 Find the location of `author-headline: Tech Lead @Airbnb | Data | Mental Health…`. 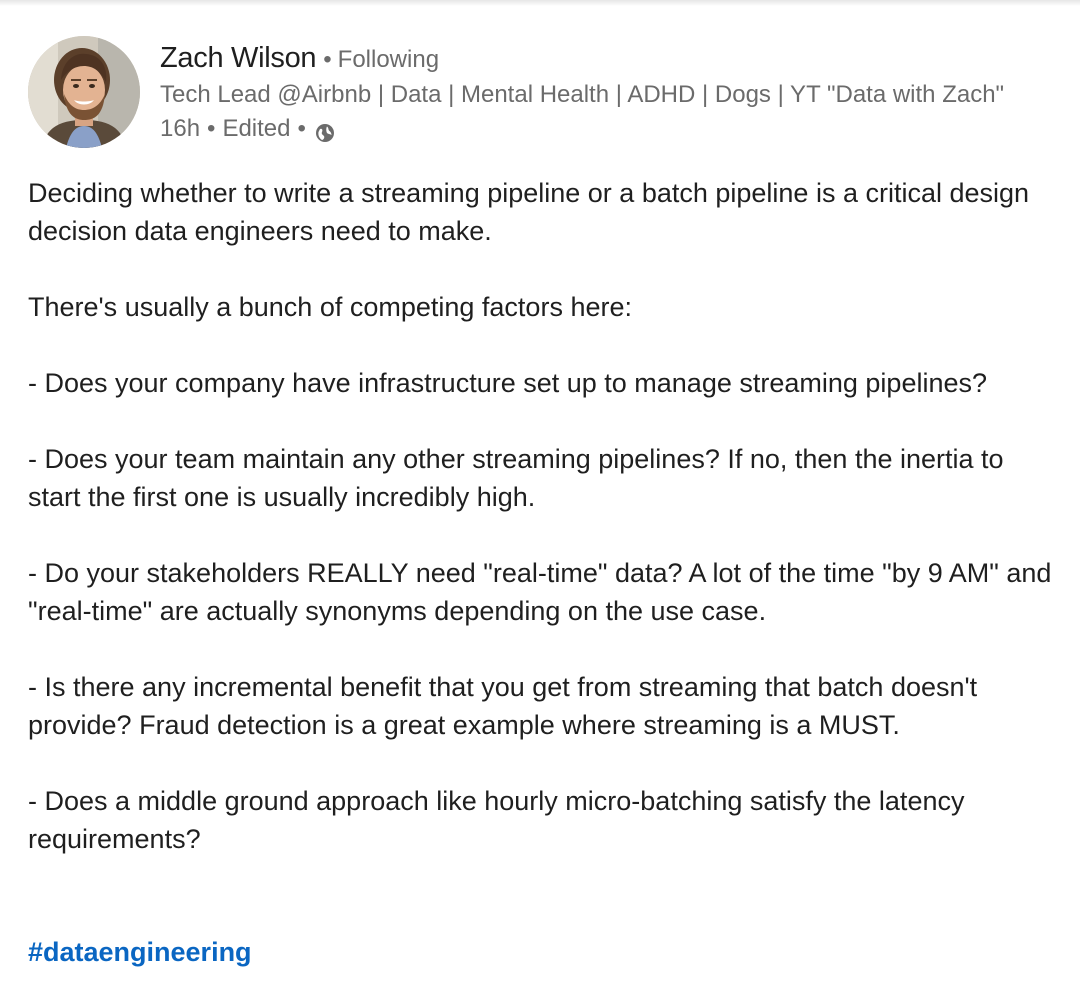

author-headline: Tech Lead @Airbnb | Data | Mental Health… is located at coordinates (582, 94).